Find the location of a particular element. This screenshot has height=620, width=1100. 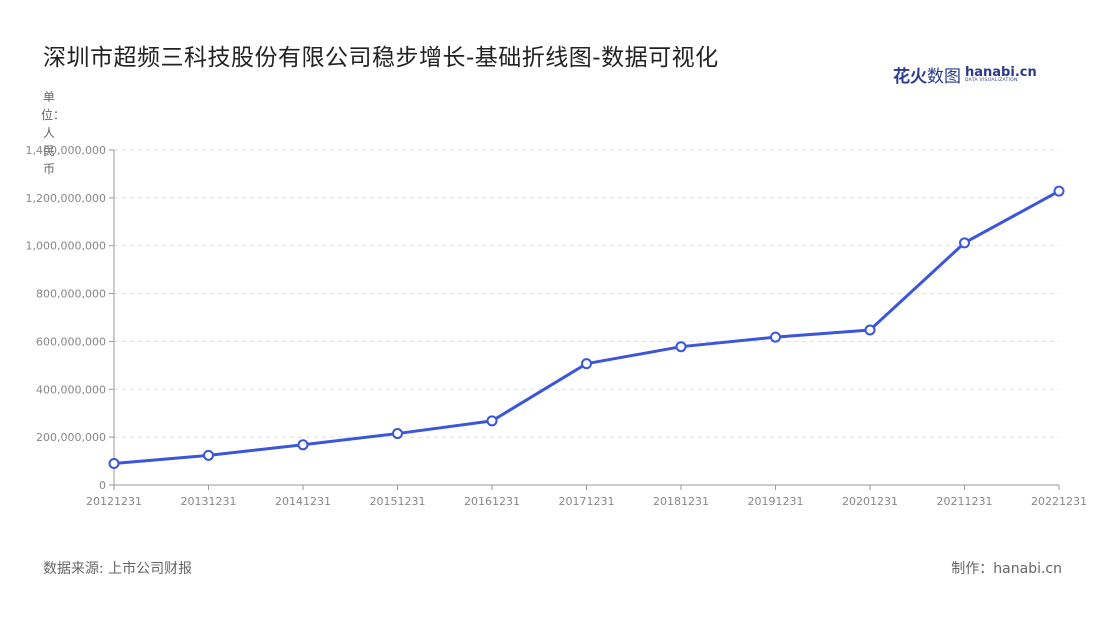

y-tick-label: 1,400,000,000 is located at coordinates (66, 150).